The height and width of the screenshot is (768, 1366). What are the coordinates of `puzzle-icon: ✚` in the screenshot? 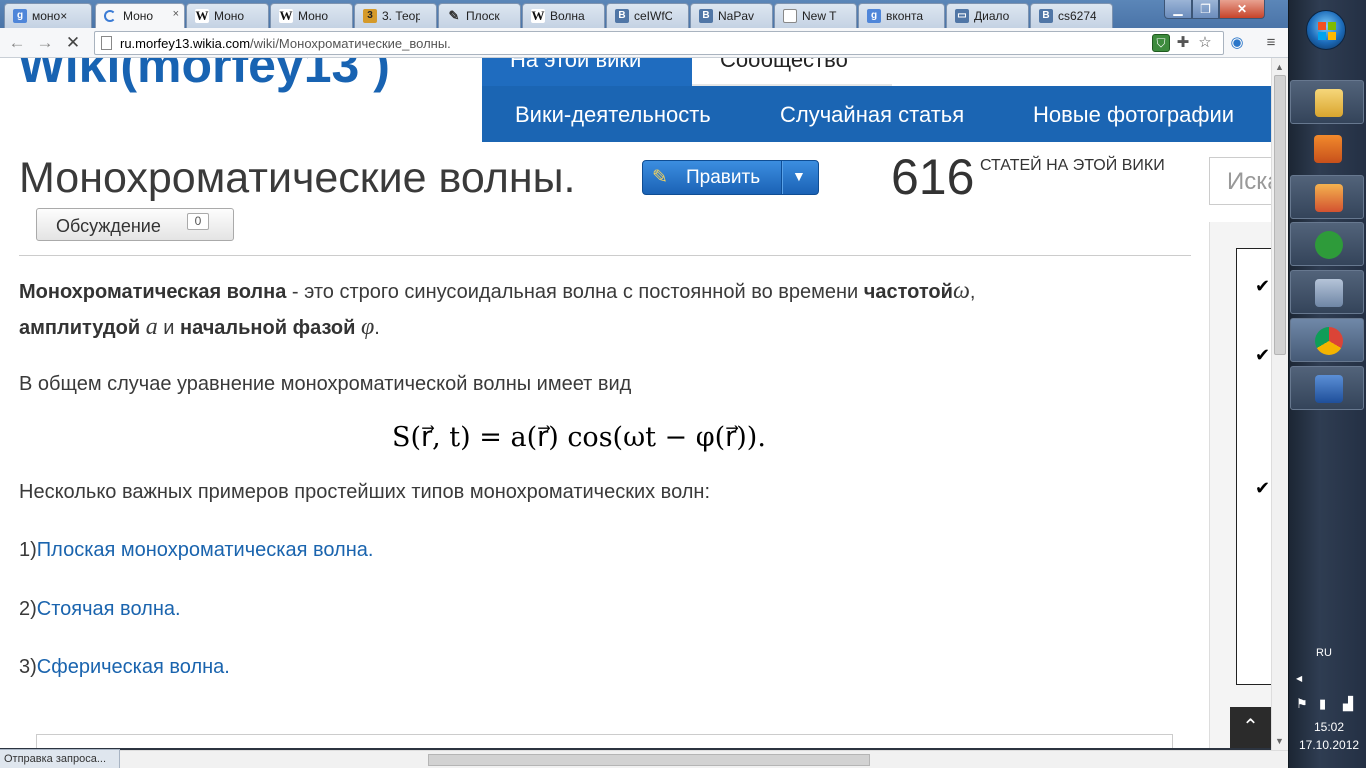 It's located at (1183, 43).